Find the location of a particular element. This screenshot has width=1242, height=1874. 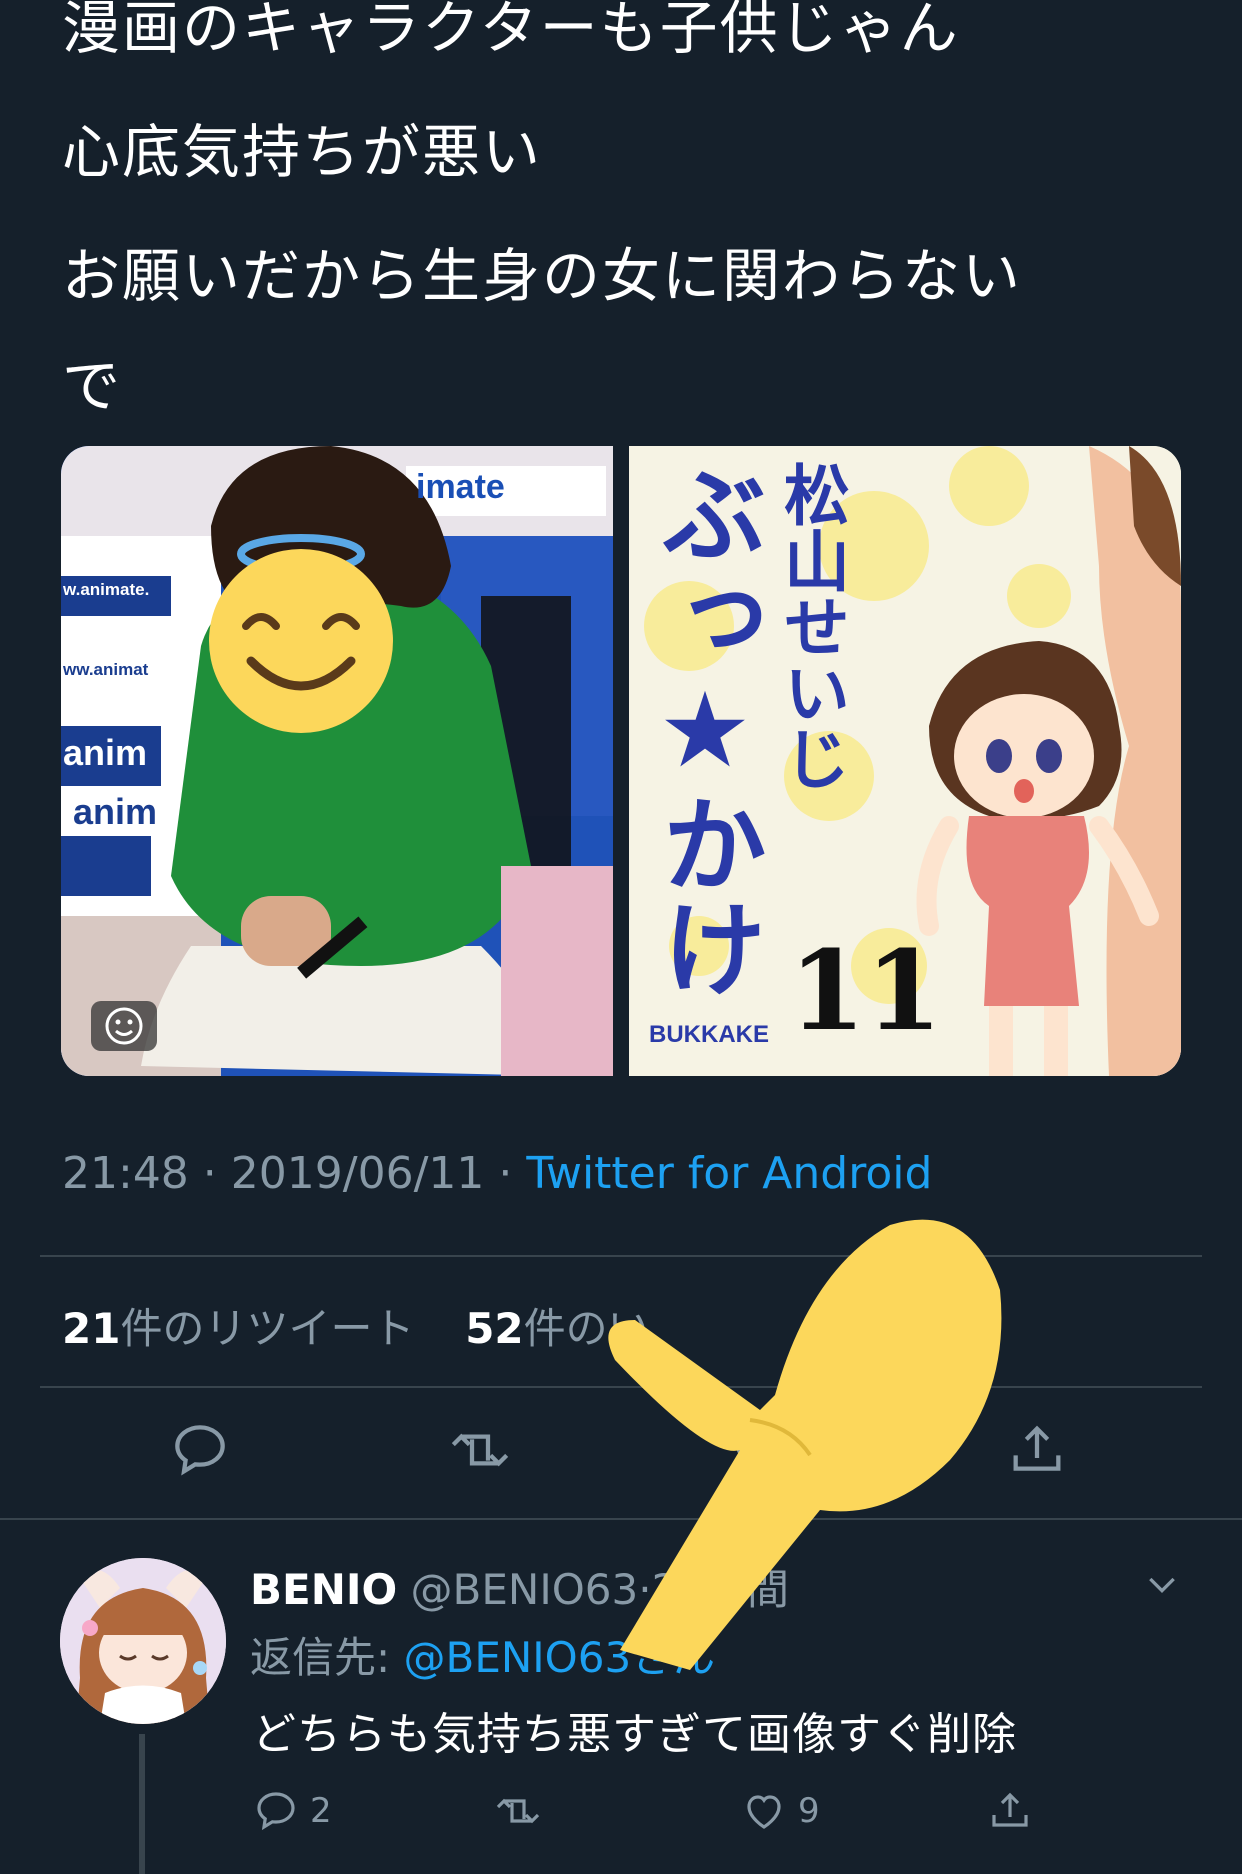

reply-header: BENIO @BENIO63·21時間 is located at coordinates (519, 1586).